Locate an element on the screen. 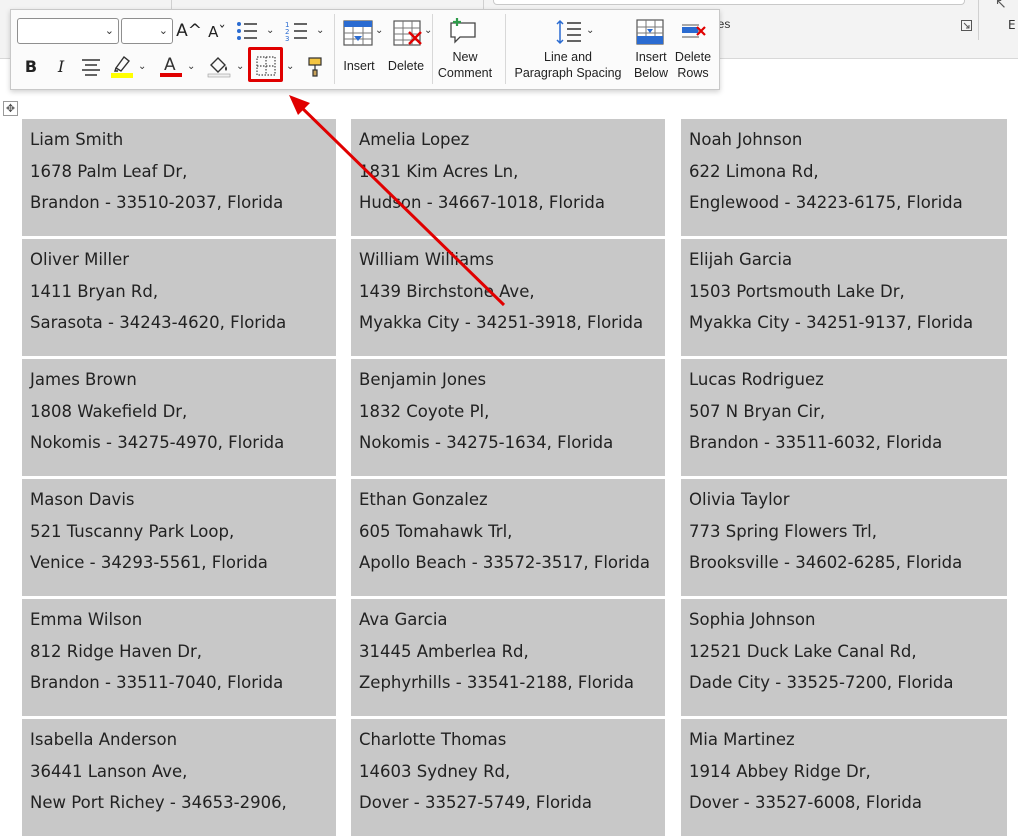 This screenshot has height=836, width=1018. bold-icon: B is located at coordinates (31, 66).